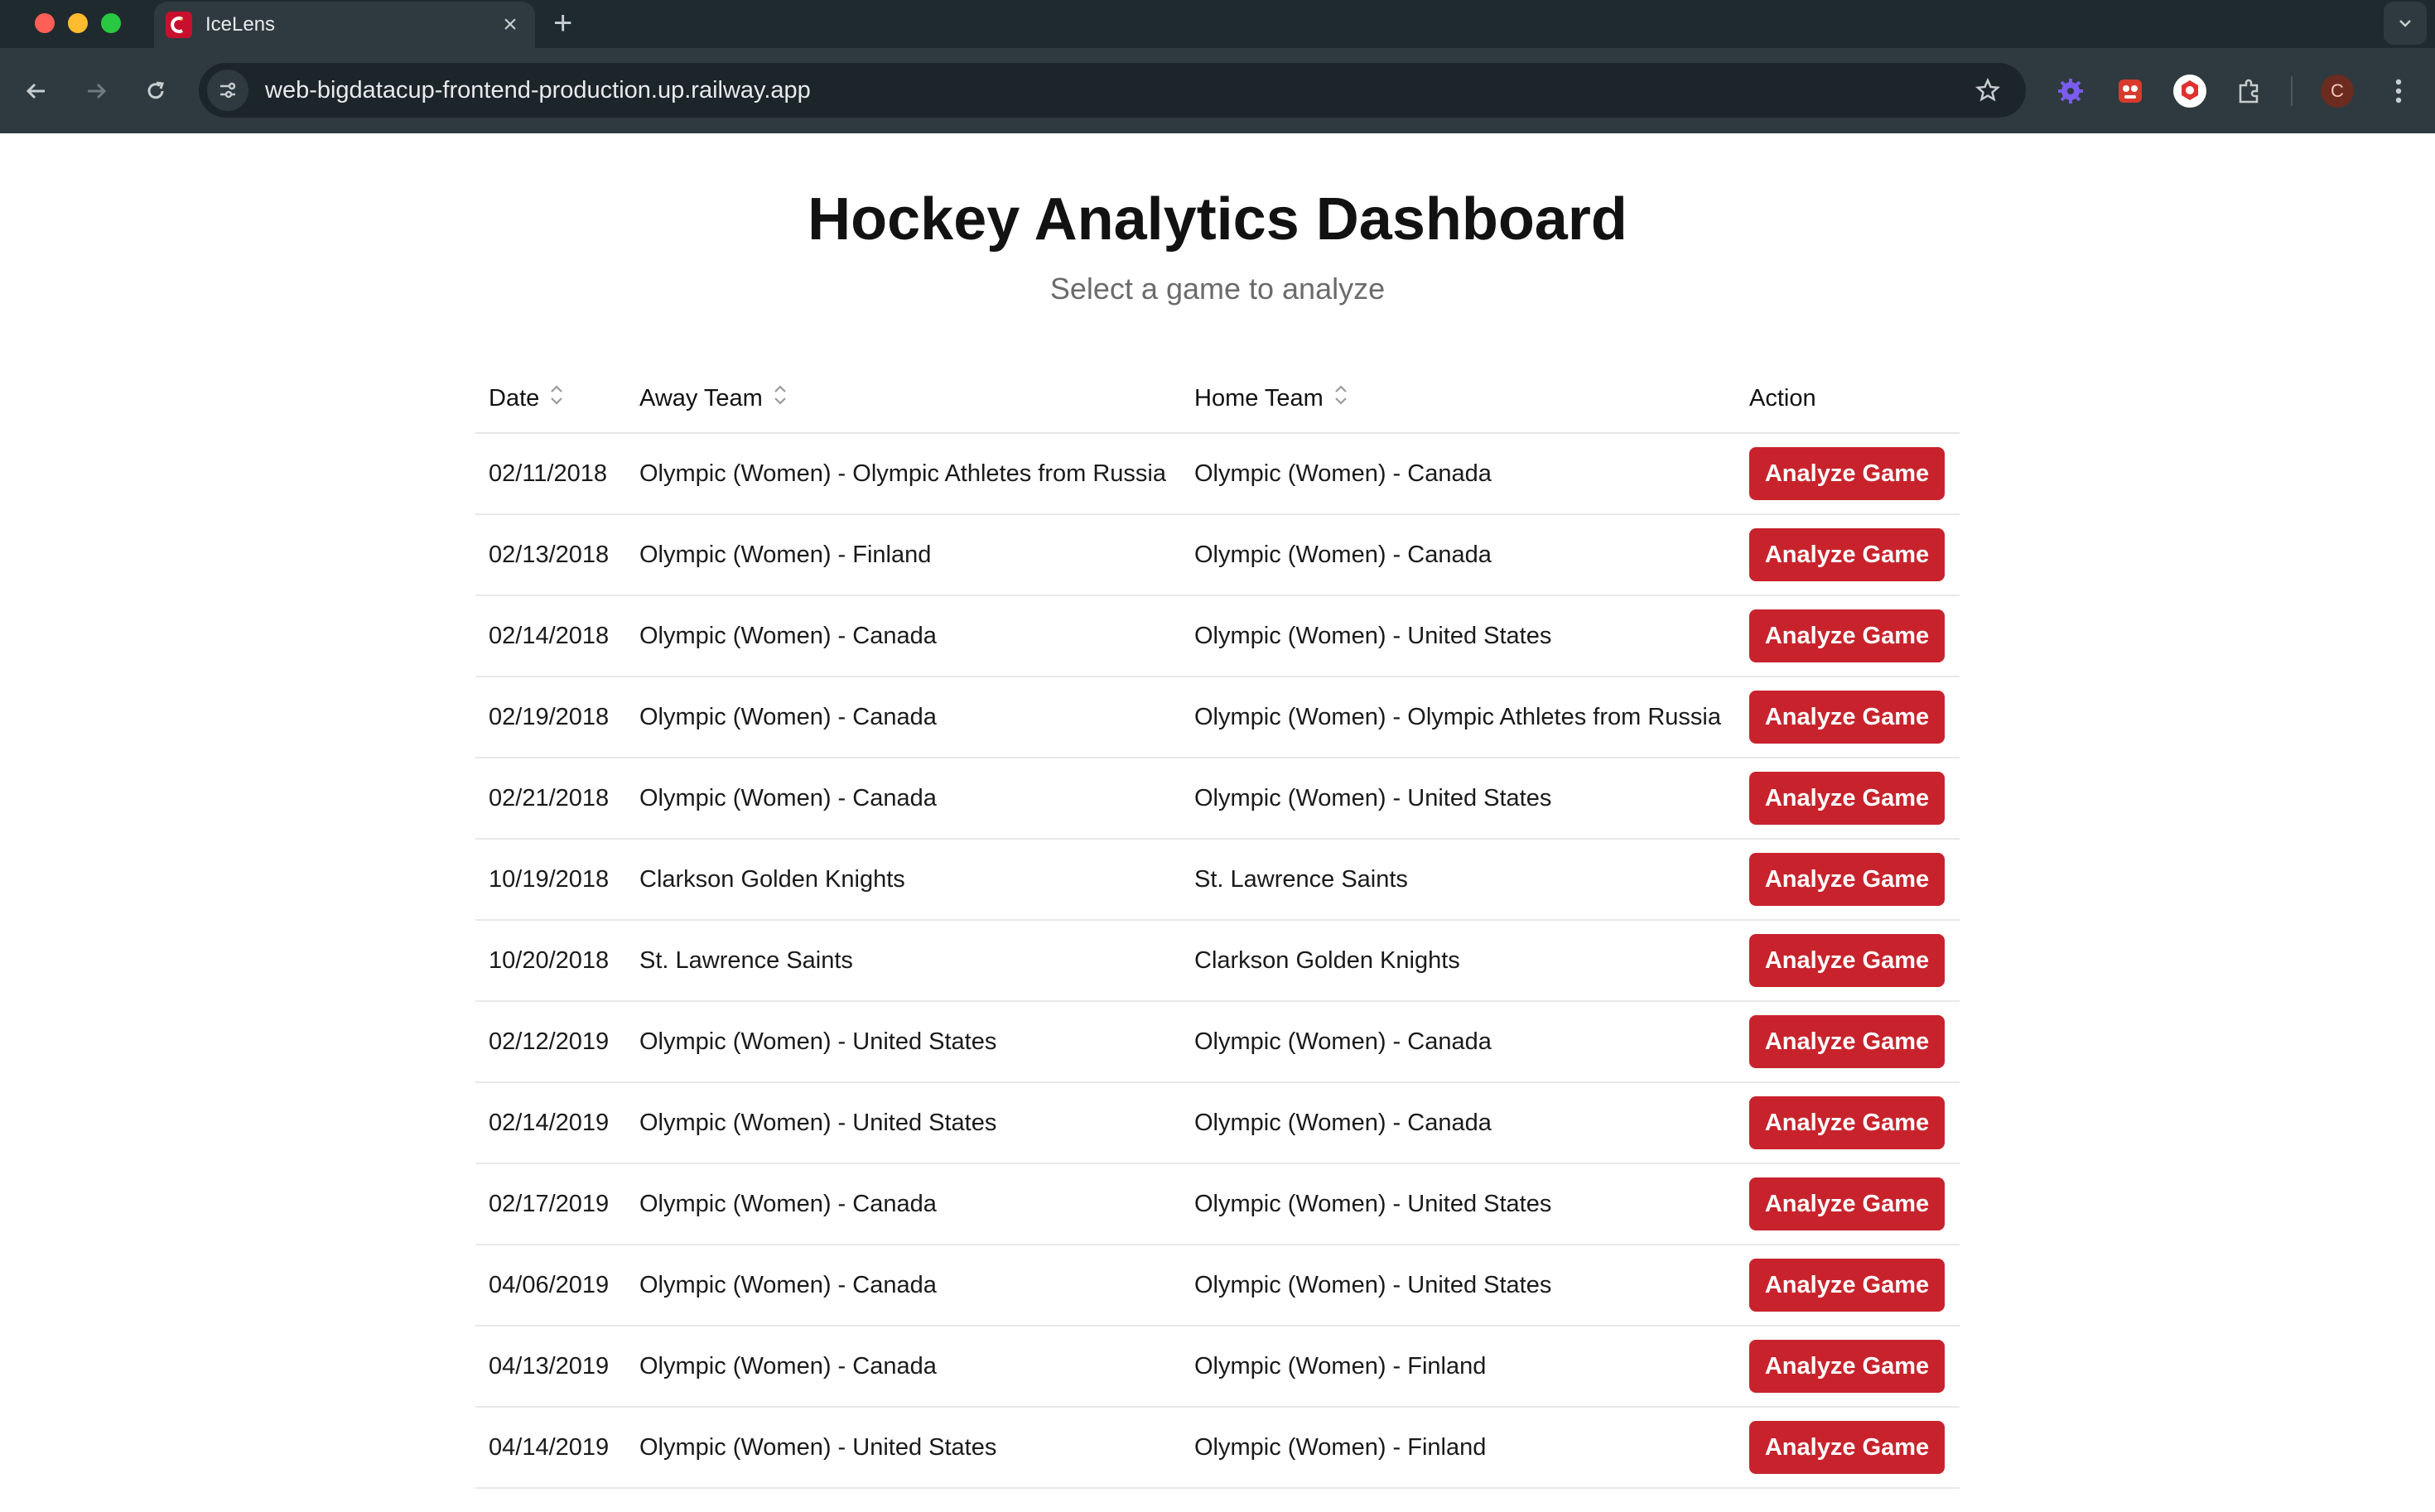 This screenshot has width=2435, height=1512. Describe the element at coordinates (1217, 220) in the screenshot. I see `page-title: Hockey Analytics Dashboard` at that location.